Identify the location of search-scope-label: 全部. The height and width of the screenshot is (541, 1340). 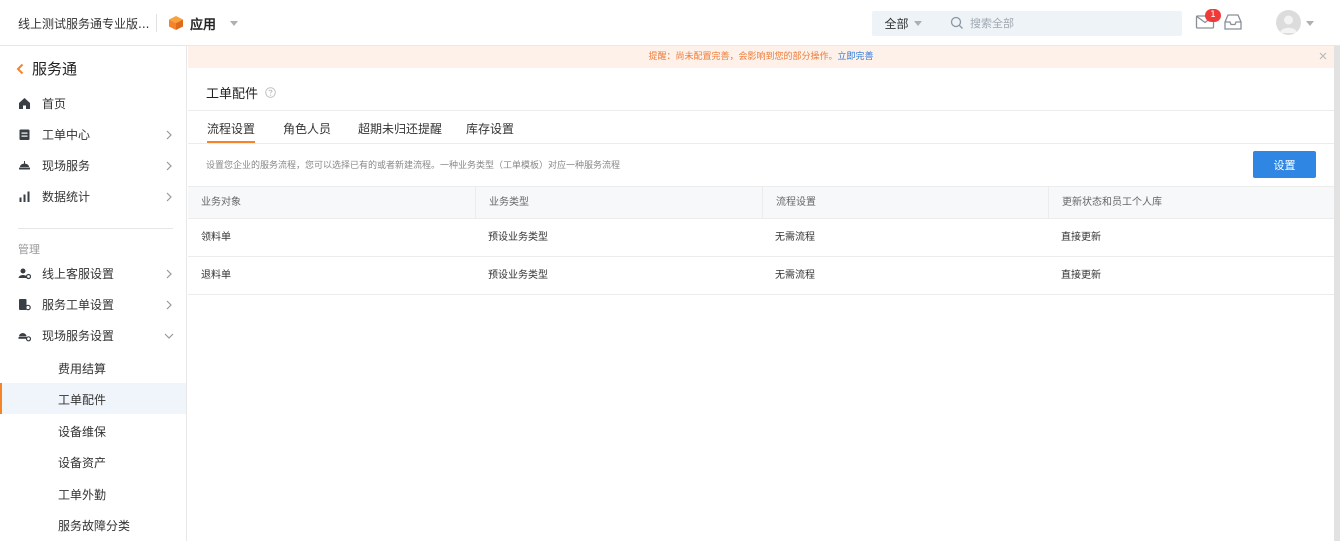
(896, 24).